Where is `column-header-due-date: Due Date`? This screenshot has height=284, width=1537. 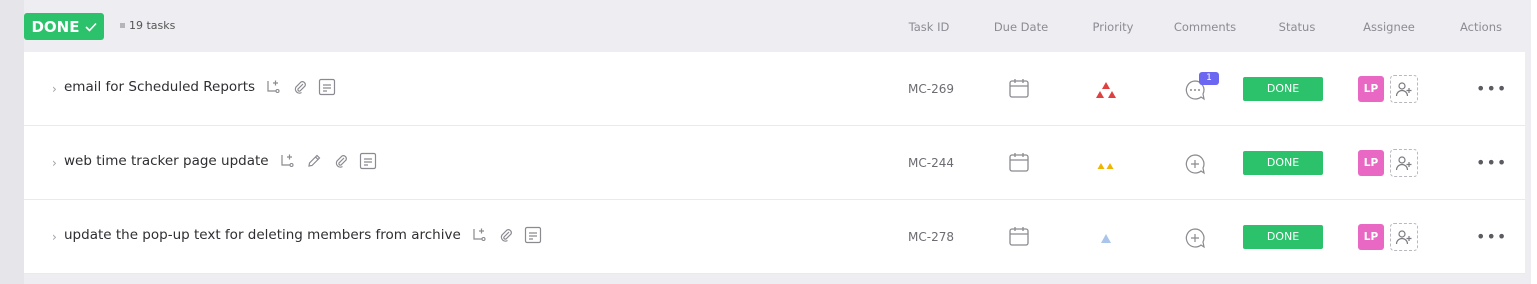
column-header-due-date: Due Date is located at coordinates (1021, 27).